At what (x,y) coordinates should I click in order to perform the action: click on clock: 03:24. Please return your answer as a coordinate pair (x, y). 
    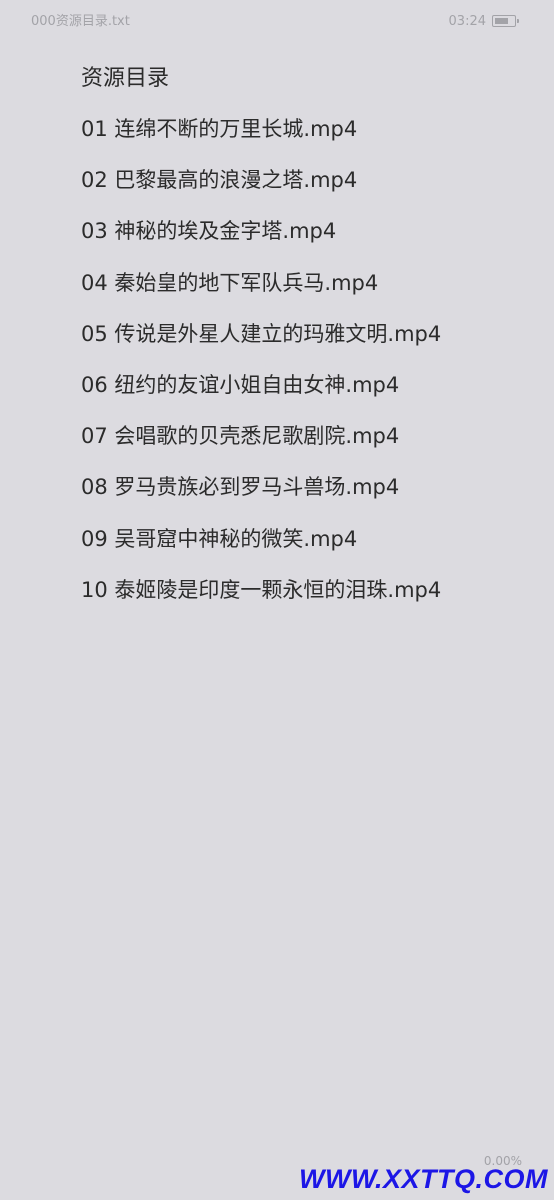
    Looking at the image, I should click on (467, 21).